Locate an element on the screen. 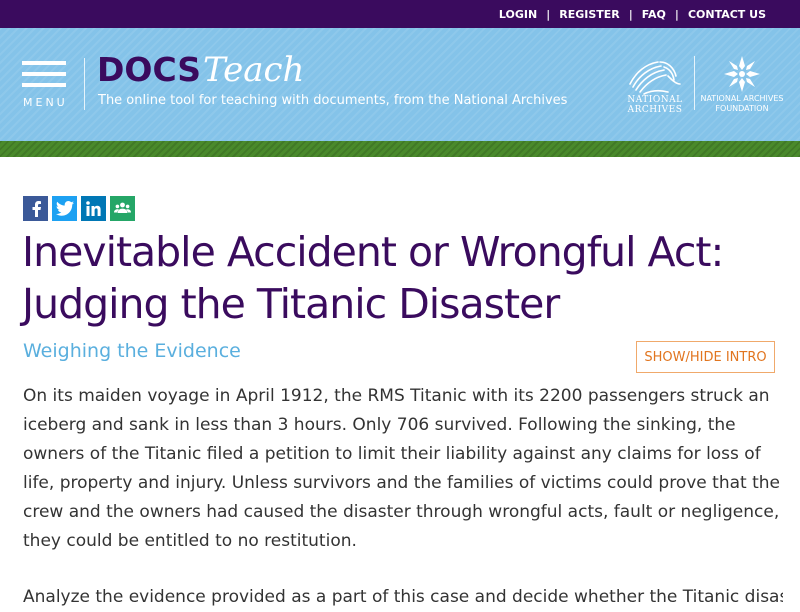 The width and height of the screenshot is (800, 612). title-line-1: Inevitable Accident or Wrongful Act: is located at coordinates (373, 252).